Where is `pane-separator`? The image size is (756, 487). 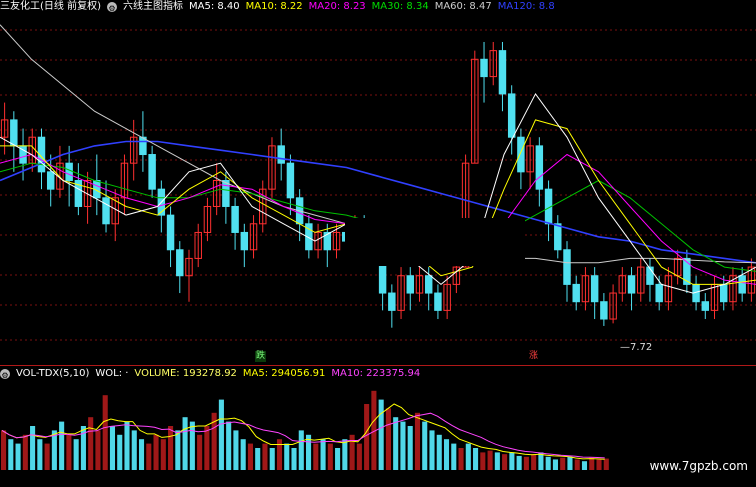 pane-separator is located at coordinates (378, 365).